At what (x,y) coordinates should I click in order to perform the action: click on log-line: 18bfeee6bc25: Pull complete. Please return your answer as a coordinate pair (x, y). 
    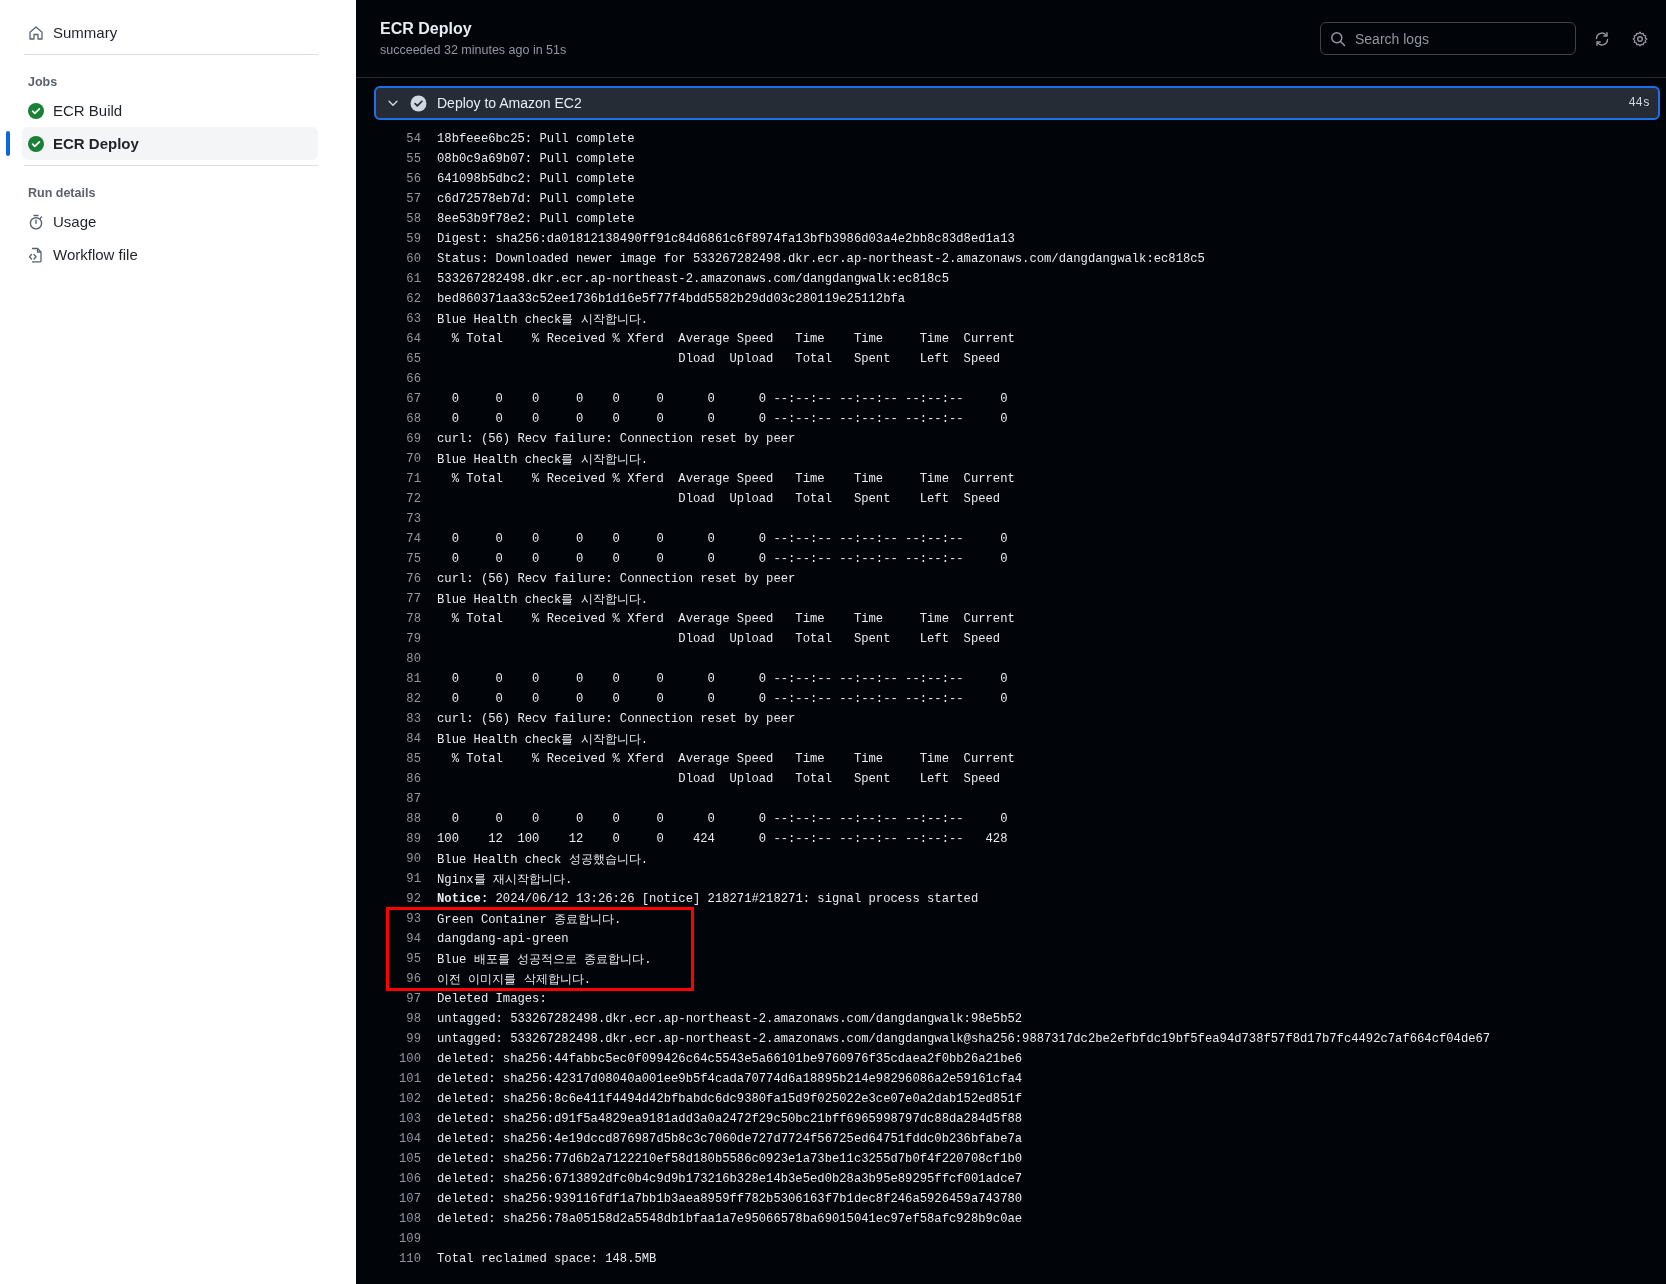
    Looking at the image, I should click on (536, 139).